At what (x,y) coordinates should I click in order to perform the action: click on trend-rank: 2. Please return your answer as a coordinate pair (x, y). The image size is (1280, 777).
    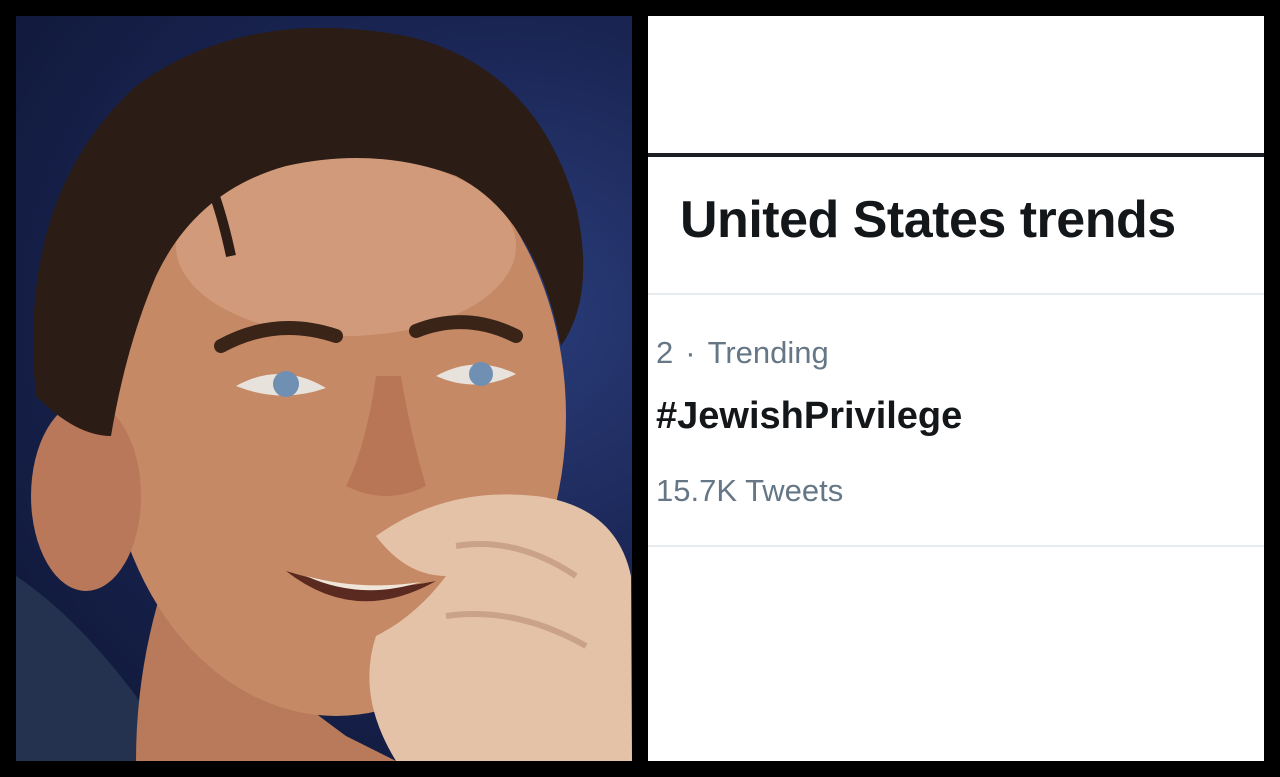
    Looking at the image, I should click on (665, 352).